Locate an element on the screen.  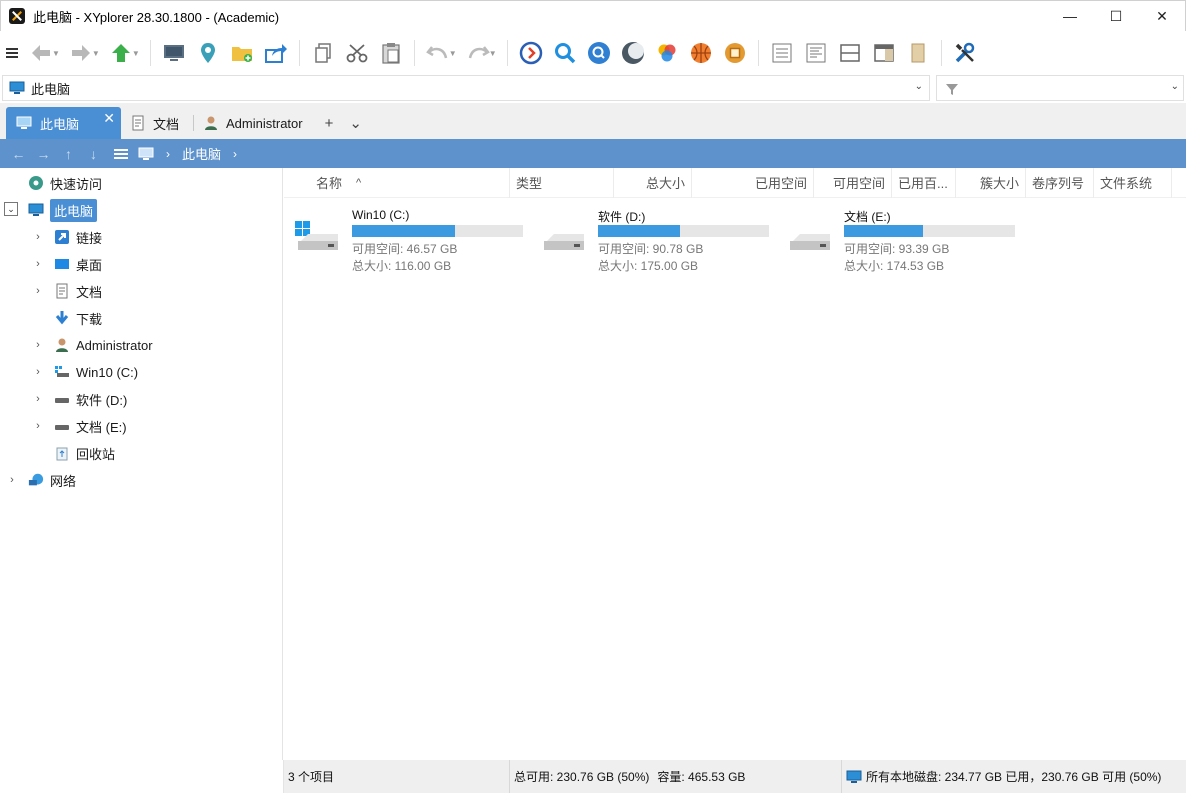
forward-button is located at coordinates (81, 53).